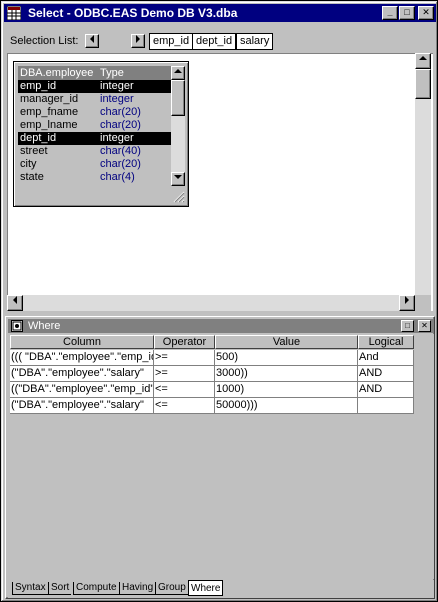  Describe the element at coordinates (184, 342) in the screenshot. I see `column-header-operator: Operator` at that location.